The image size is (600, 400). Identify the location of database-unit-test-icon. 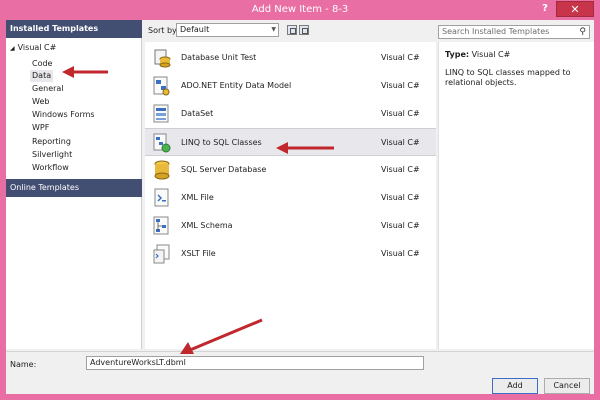
(162, 58).